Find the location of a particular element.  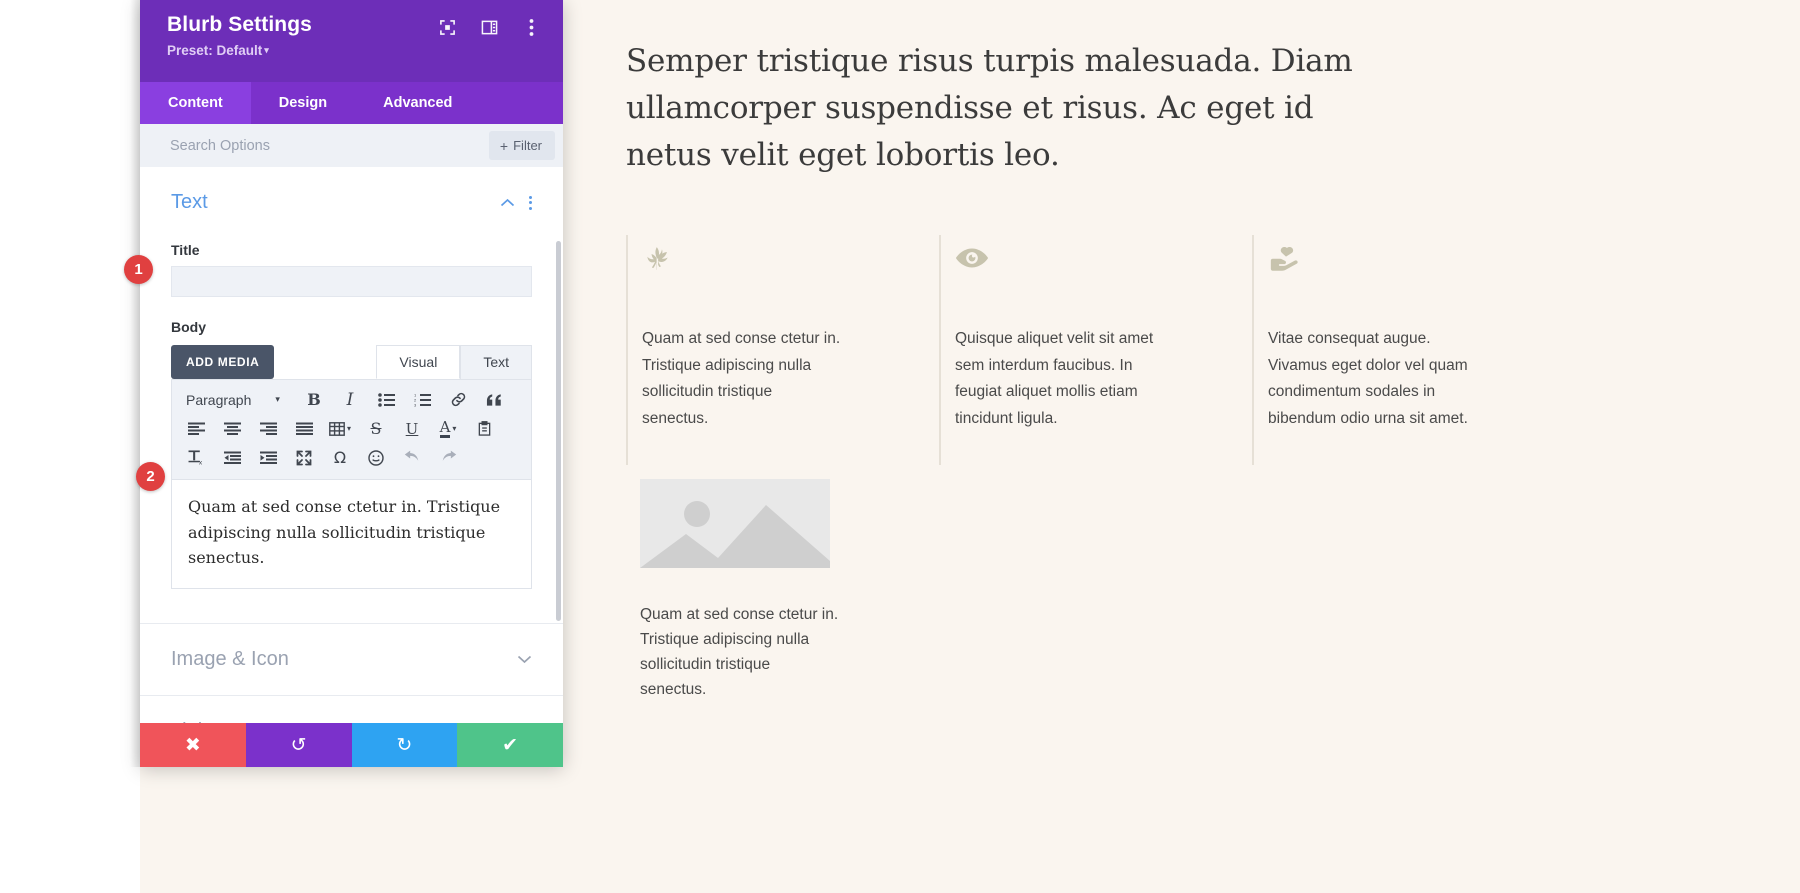

layout-panel-icon is located at coordinates (489, 27).